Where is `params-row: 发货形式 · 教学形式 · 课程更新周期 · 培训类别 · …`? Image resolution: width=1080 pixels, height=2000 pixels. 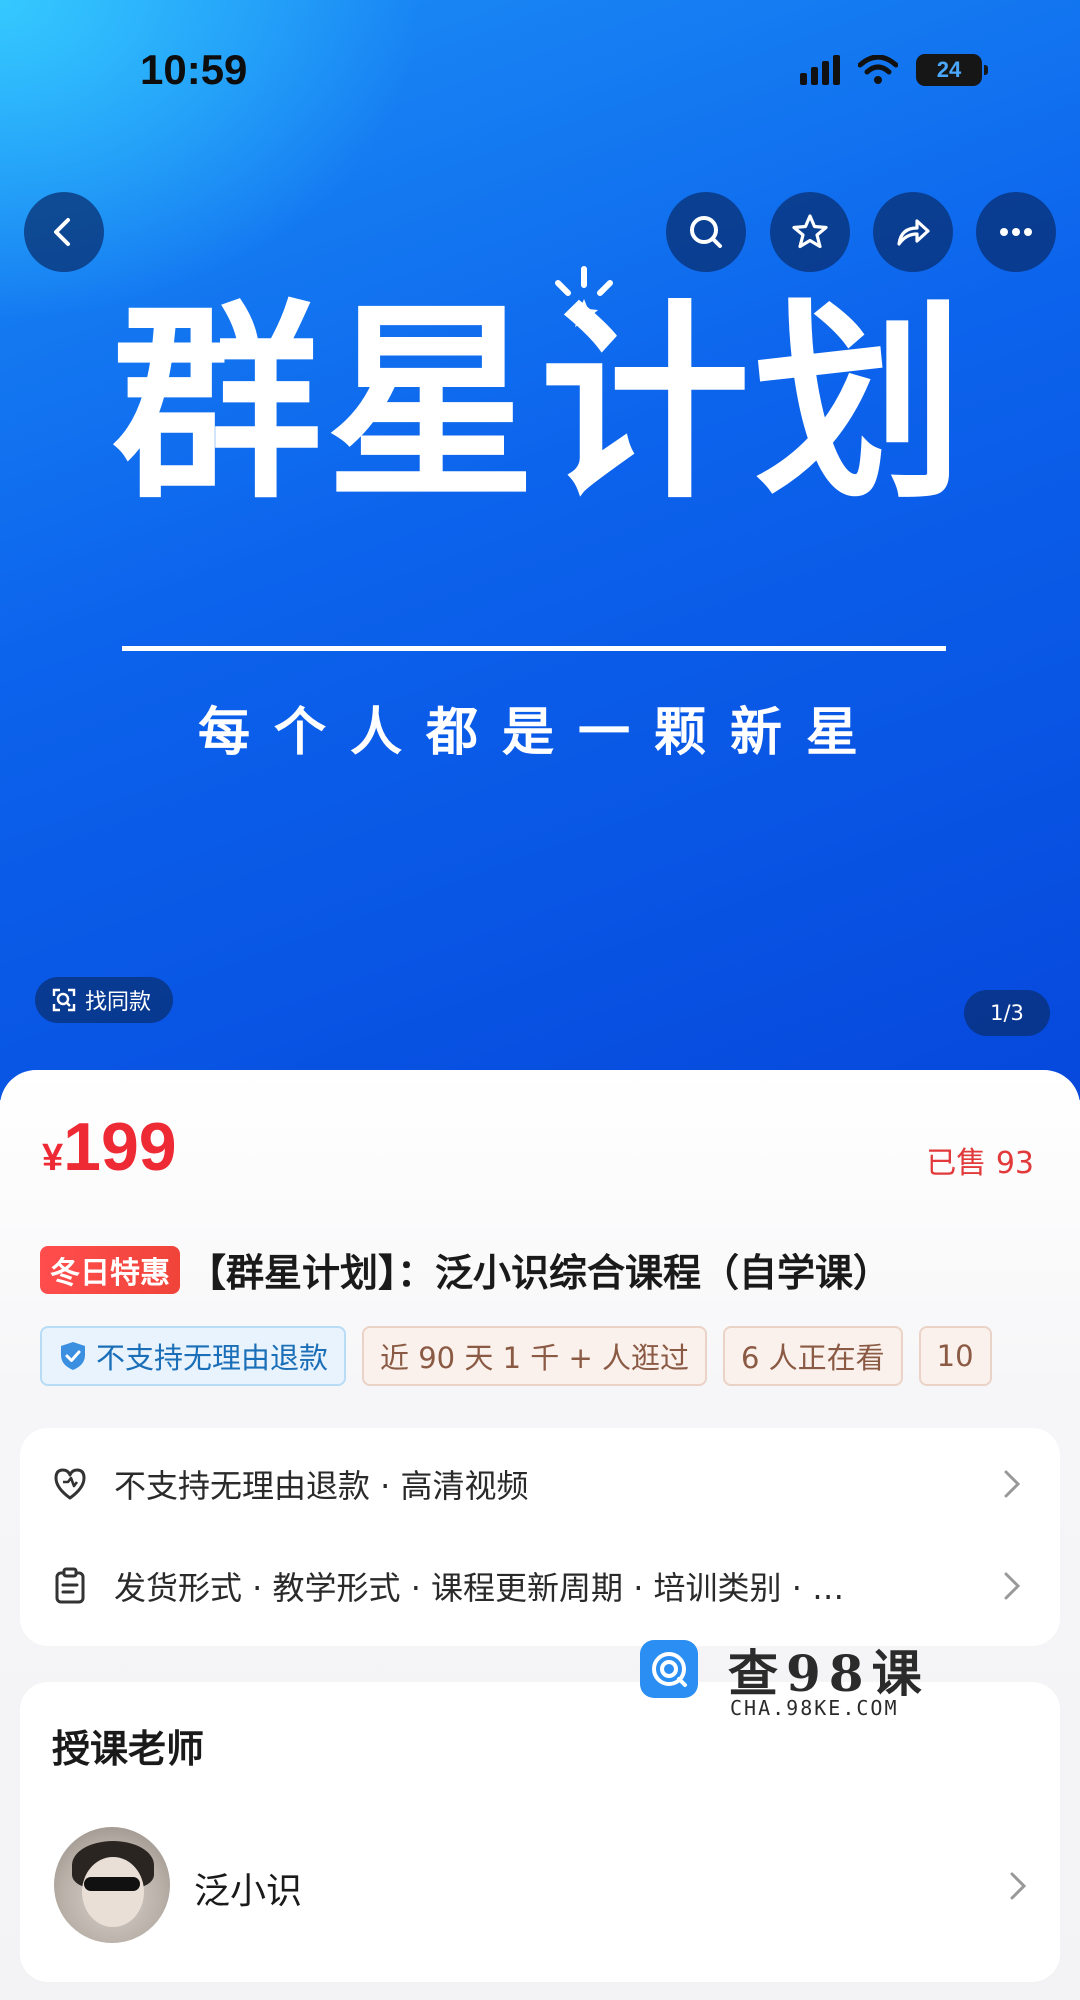
params-row: 发货形式 · 教学形式 · 课程更新周期 · 培训类别 · … is located at coordinates (540, 1586).